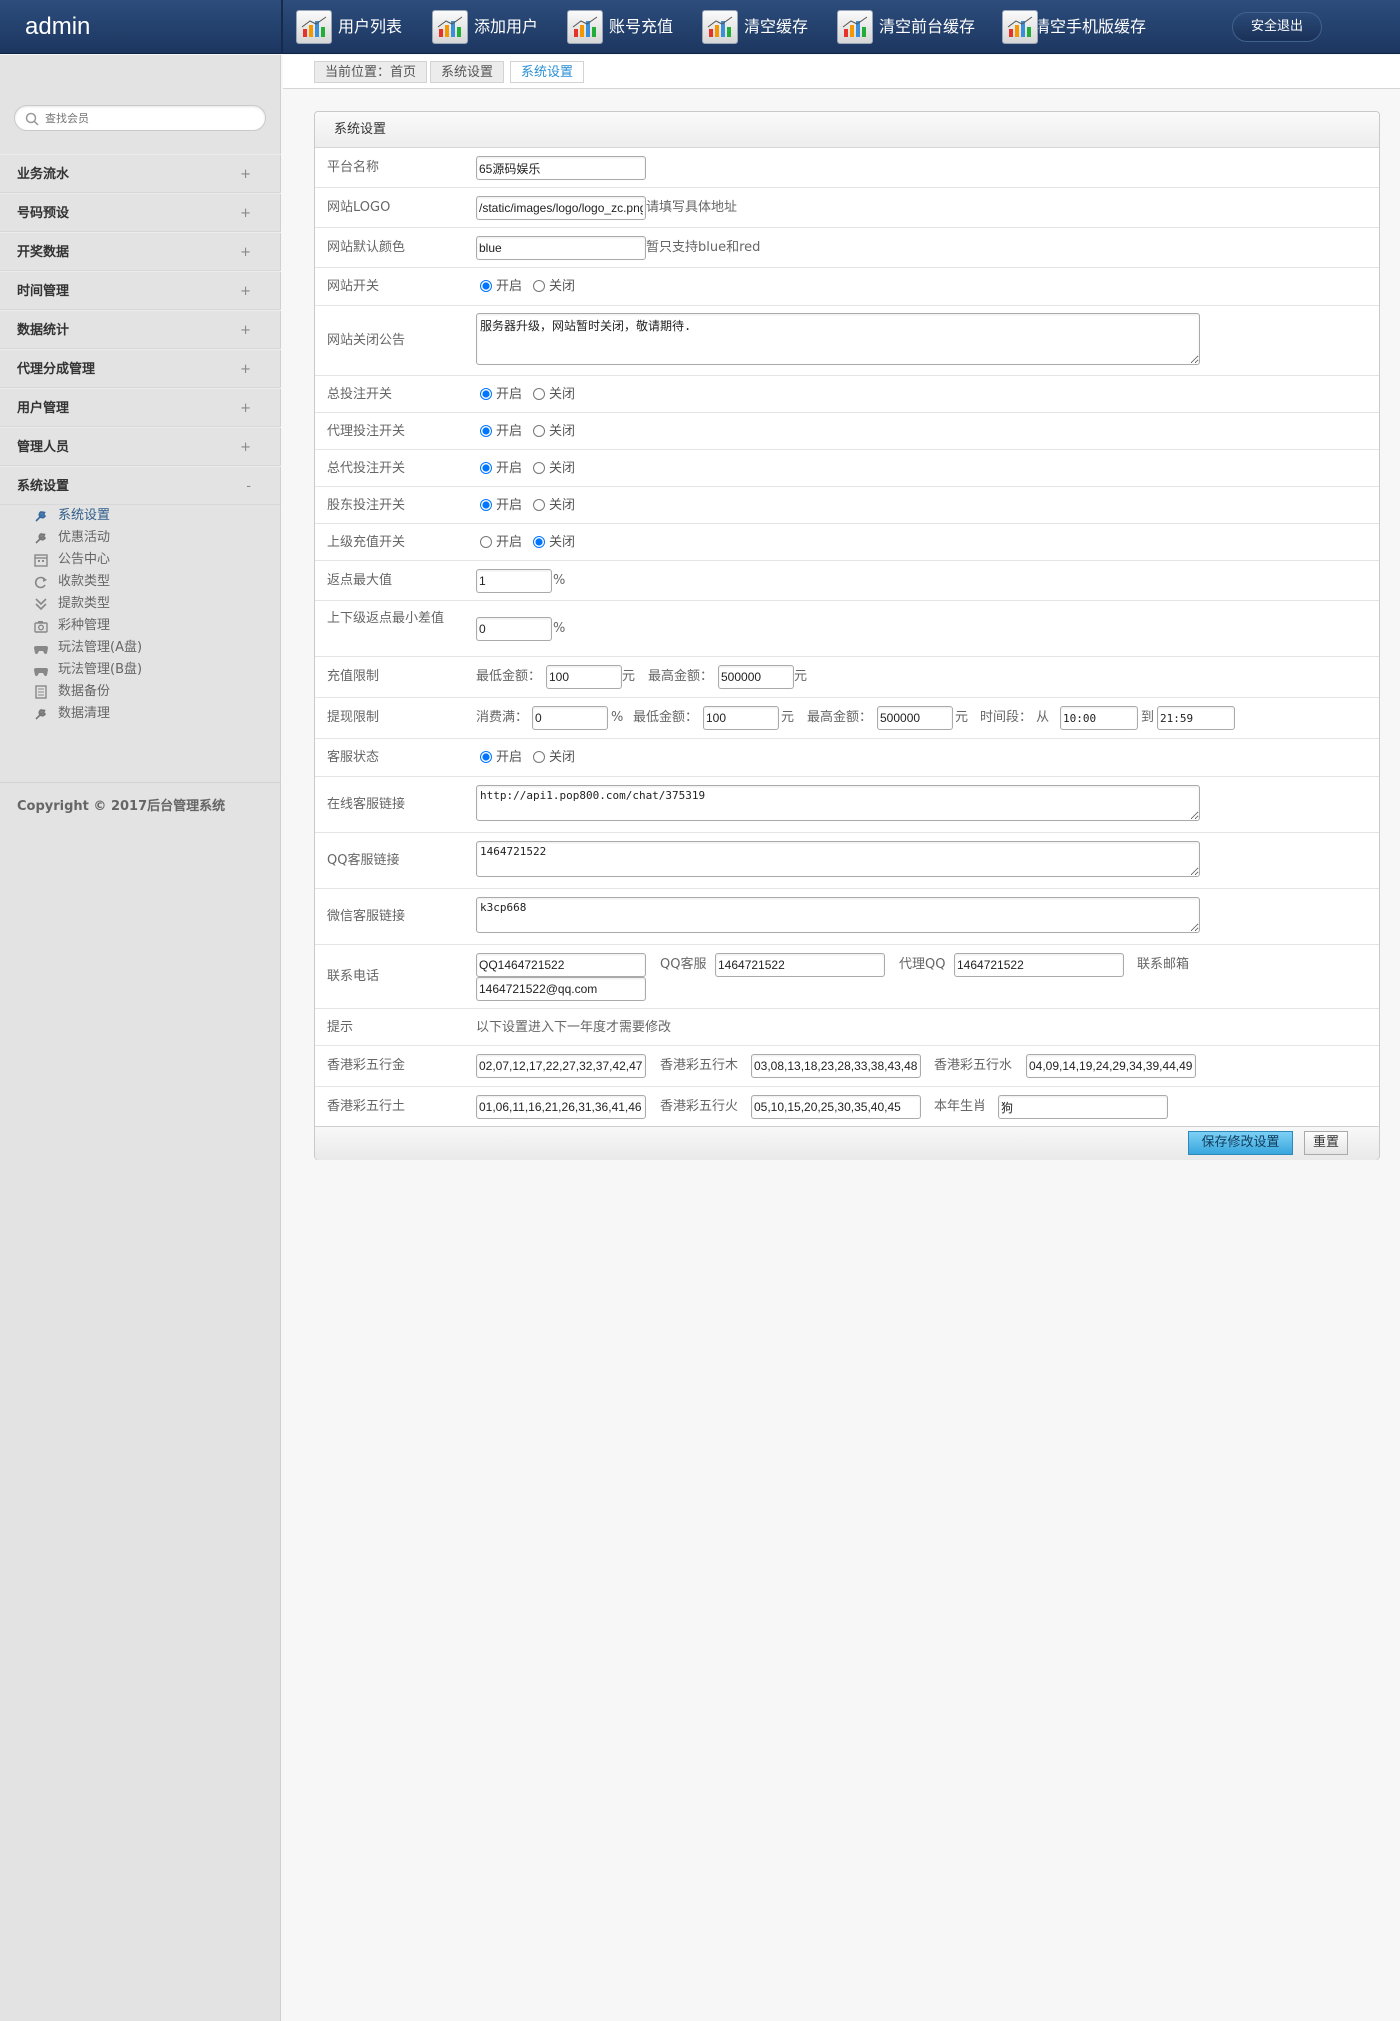  I want to click on rebate-min-diff-input, so click(514, 629).